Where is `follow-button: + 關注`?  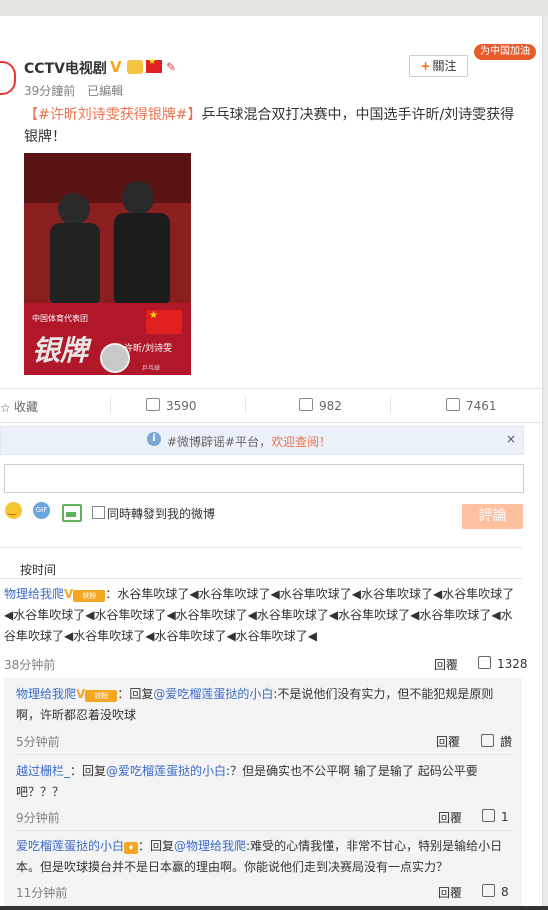 follow-button: + 關注 is located at coordinates (438, 66).